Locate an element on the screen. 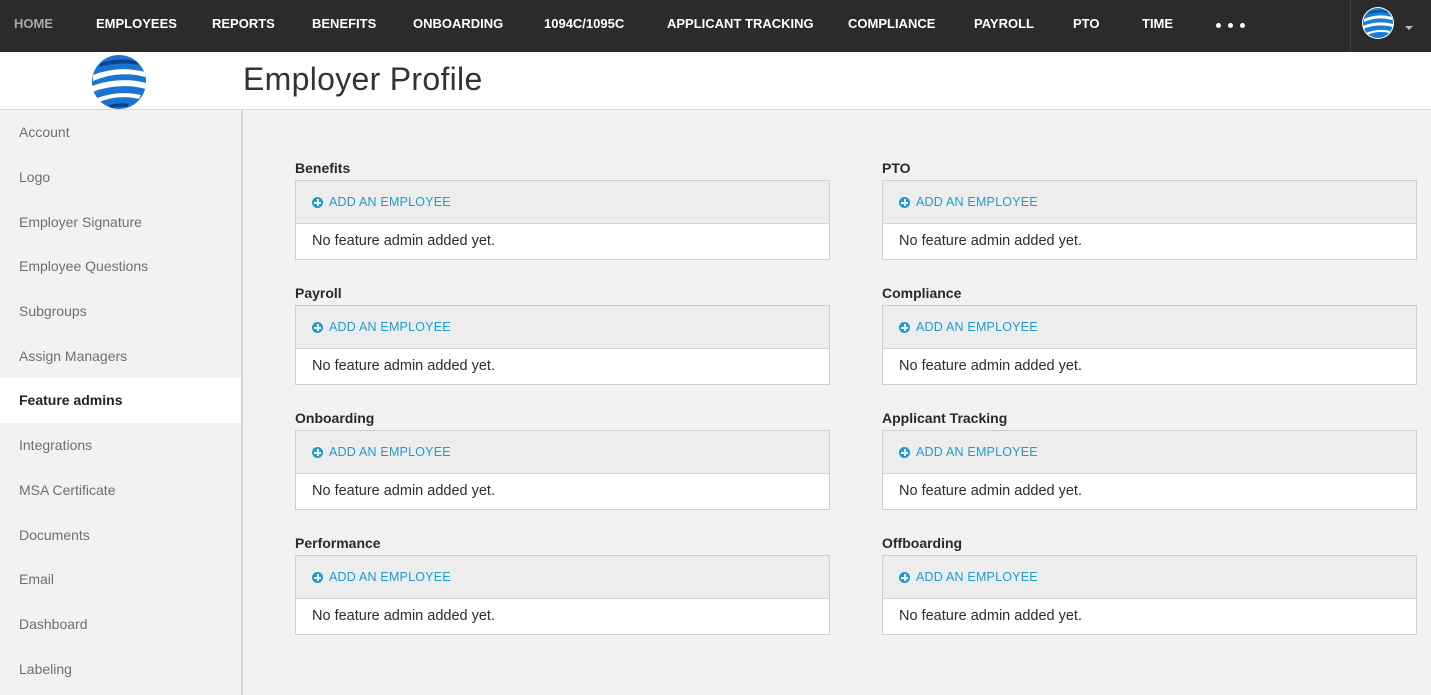 This screenshot has width=1431, height=695. nav-time: TIME is located at coordinates (1157, 26).